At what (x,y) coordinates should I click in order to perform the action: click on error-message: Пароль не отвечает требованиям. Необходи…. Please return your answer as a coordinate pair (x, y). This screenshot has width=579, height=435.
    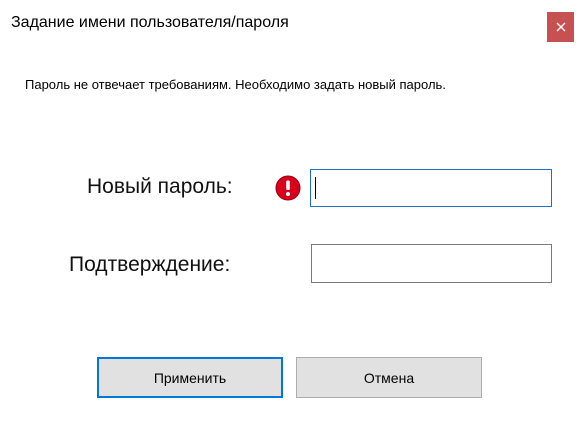
    Looking at the image, I should click on (235, 84).